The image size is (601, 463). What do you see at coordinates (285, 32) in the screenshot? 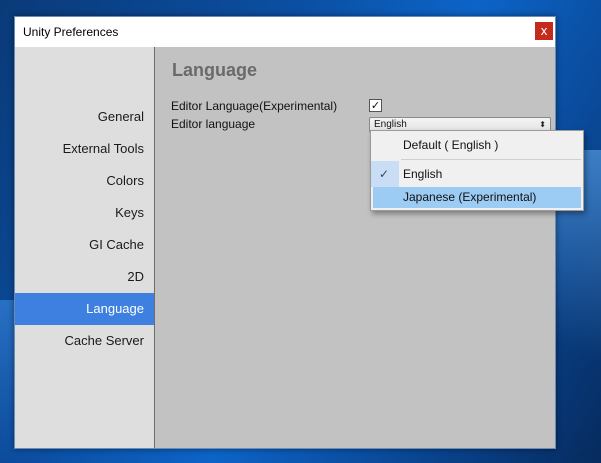
I see `window-titlebar: Unity Preferences x` at bounding box center [285, 32].